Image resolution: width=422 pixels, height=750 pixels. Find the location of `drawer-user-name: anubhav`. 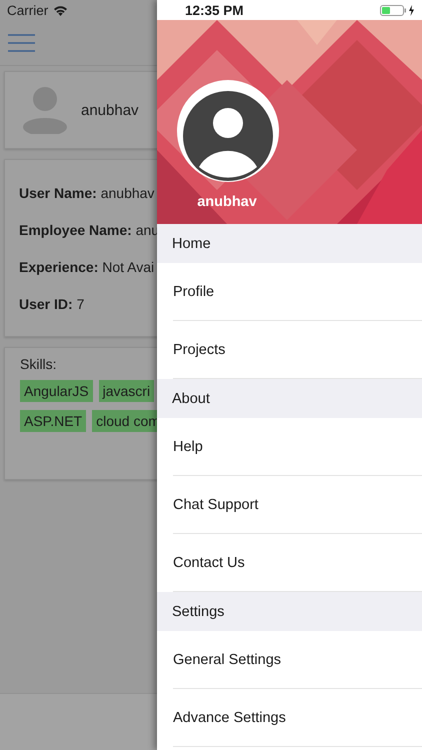

drawer-user-name: anubhav is located at coordinates (227, 202).